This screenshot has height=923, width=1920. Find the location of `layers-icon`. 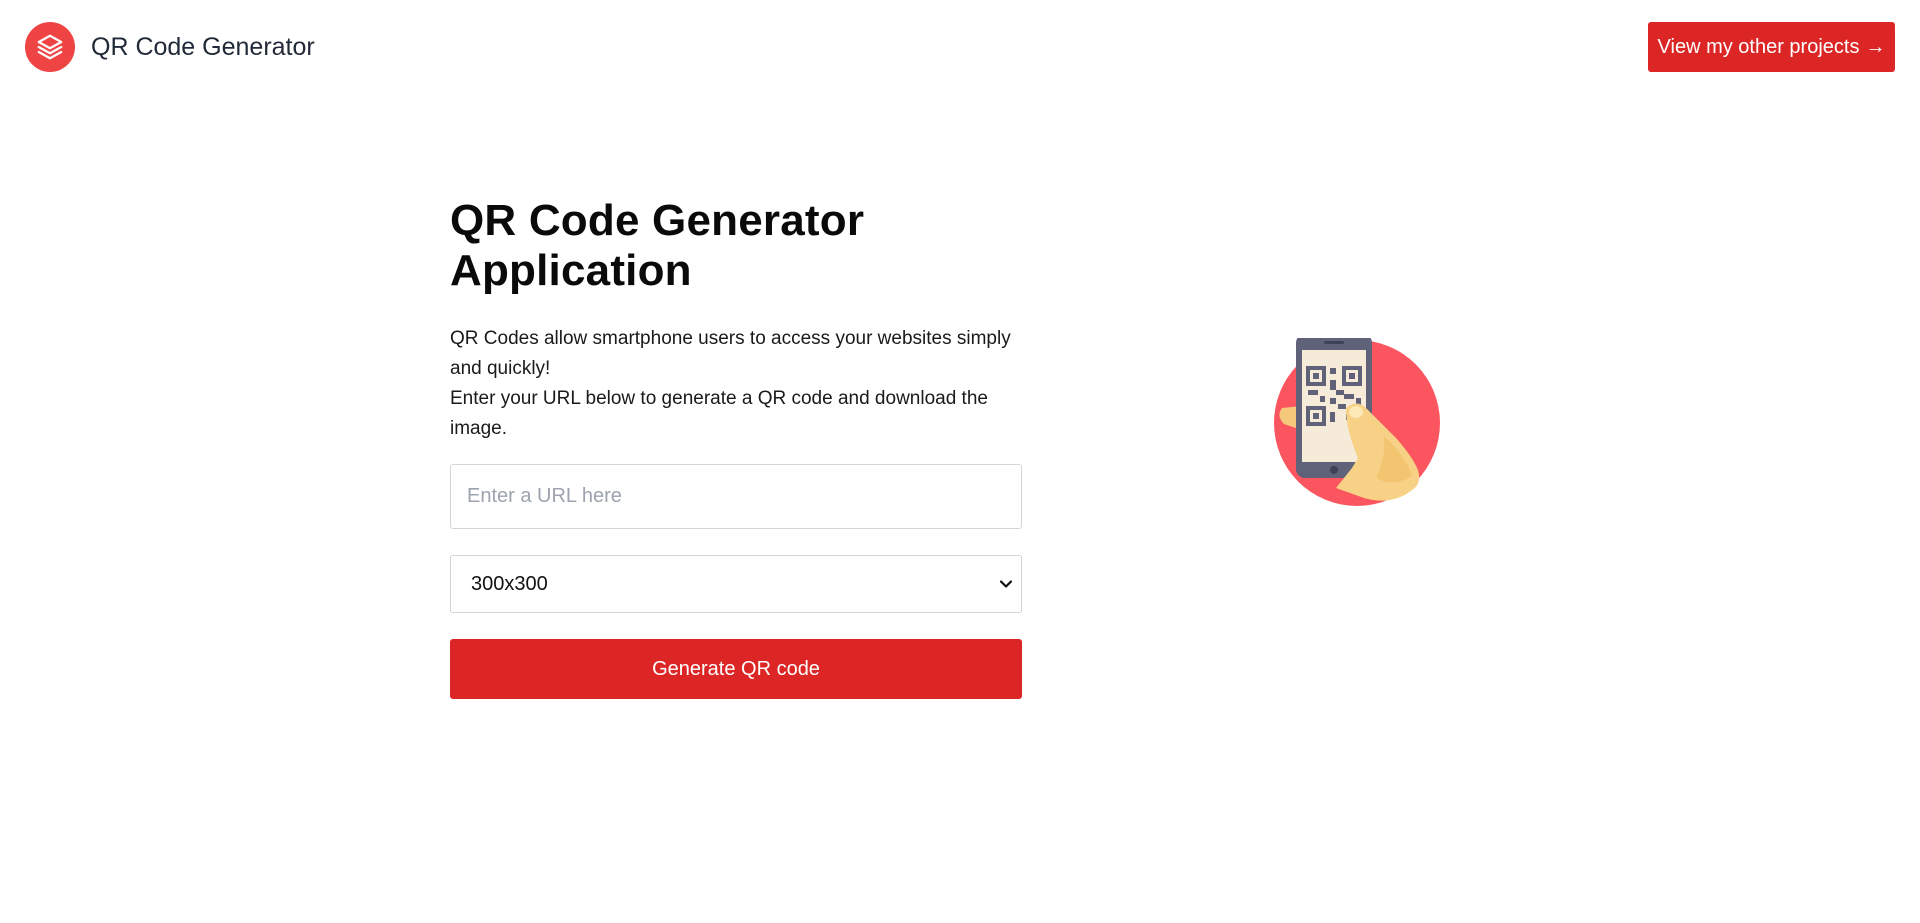

layers-icon is located at coordinates (50, 47).